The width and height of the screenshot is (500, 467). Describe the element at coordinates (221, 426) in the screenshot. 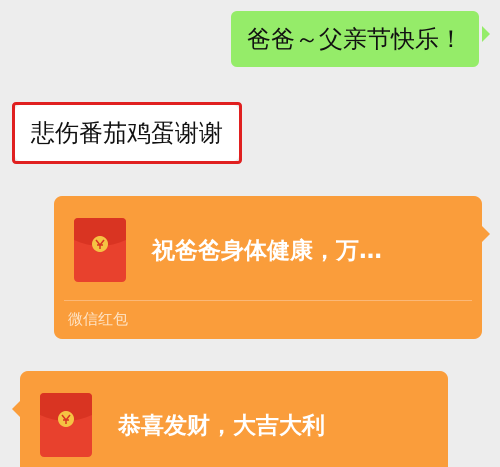

I see `gift-greeting: 恭喜发财，大吉大利` at that location.